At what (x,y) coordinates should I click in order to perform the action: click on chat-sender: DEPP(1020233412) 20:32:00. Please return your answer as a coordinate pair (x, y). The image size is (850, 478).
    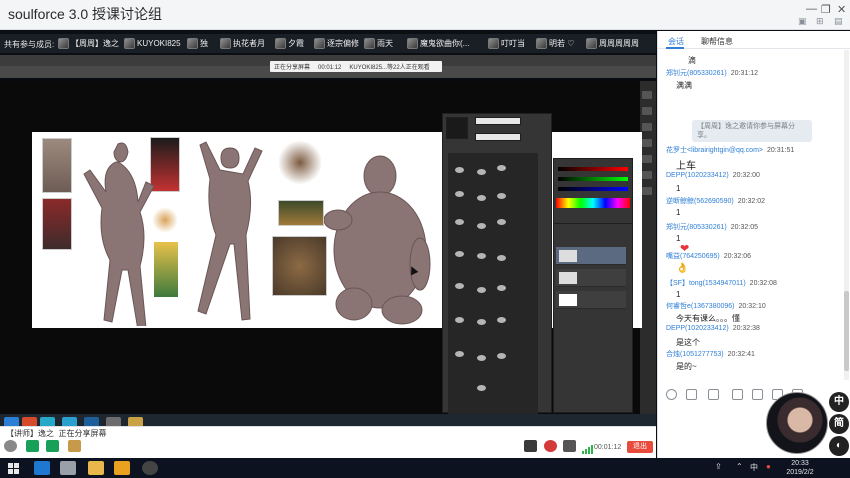
    Looking at the image, I should click on (713, 175).